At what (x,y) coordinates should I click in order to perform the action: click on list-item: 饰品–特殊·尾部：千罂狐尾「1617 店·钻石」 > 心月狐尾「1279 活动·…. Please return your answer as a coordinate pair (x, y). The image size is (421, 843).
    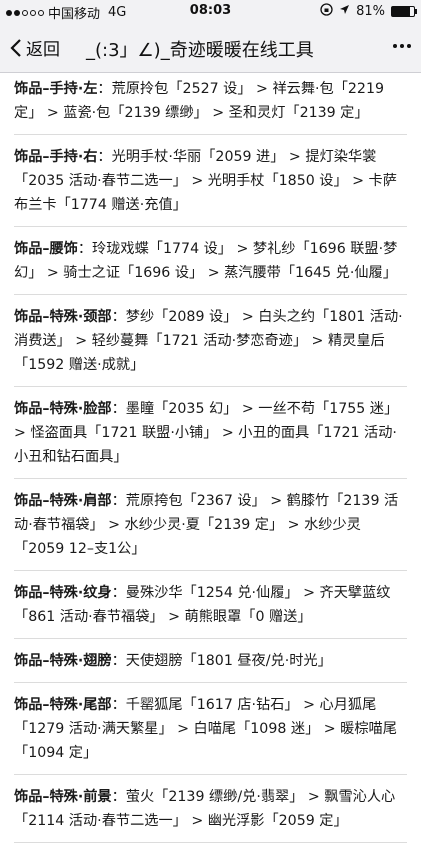
    Looking at the image, I should click on (210, 729).